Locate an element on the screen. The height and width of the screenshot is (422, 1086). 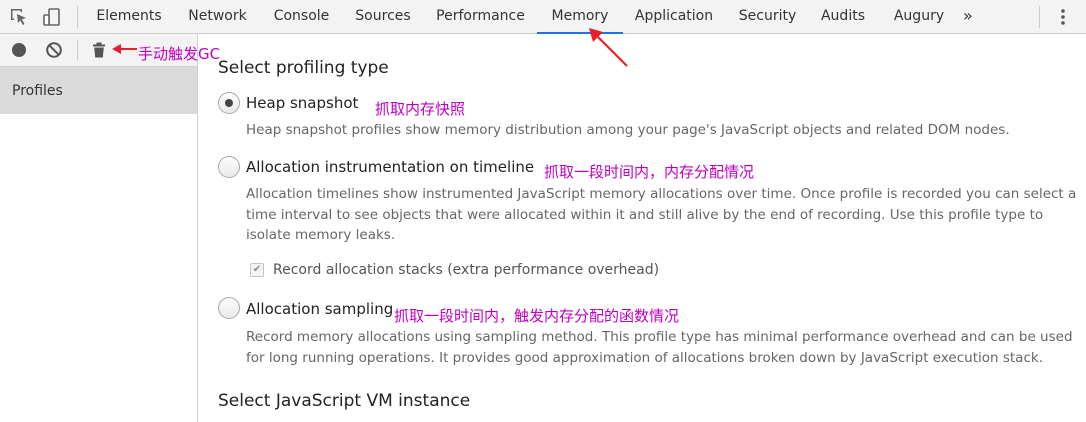
vm-instance-title: Select JavaScript VM instance is located at coordinates (344, 401).